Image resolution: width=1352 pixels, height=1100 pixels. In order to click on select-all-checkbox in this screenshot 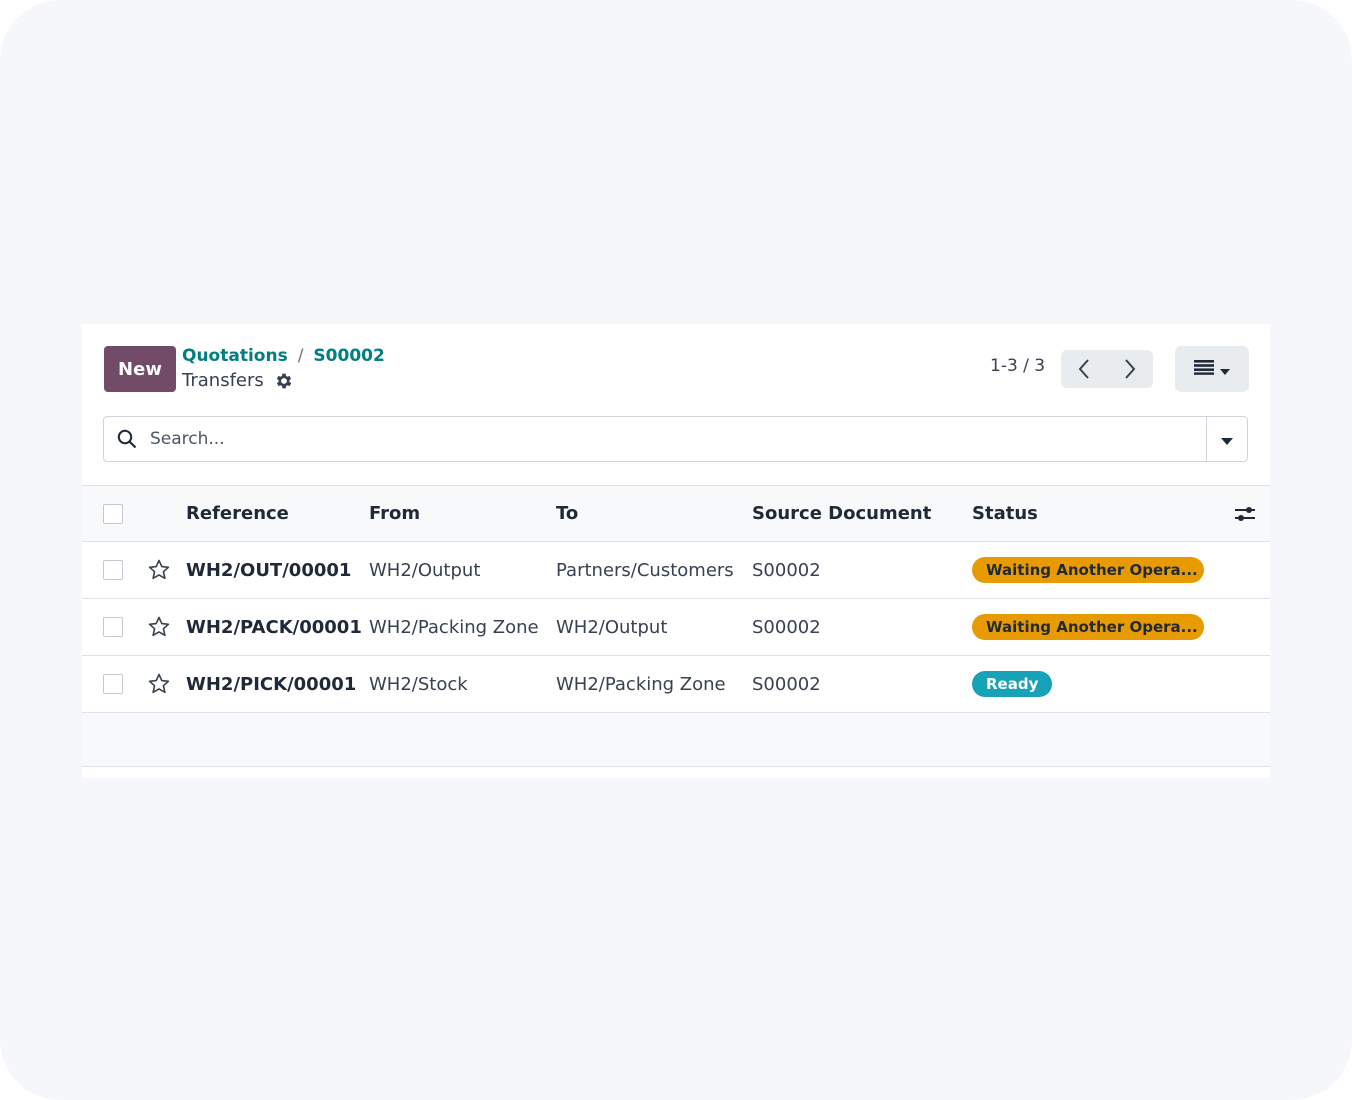, I will do `click(113, 513)`.